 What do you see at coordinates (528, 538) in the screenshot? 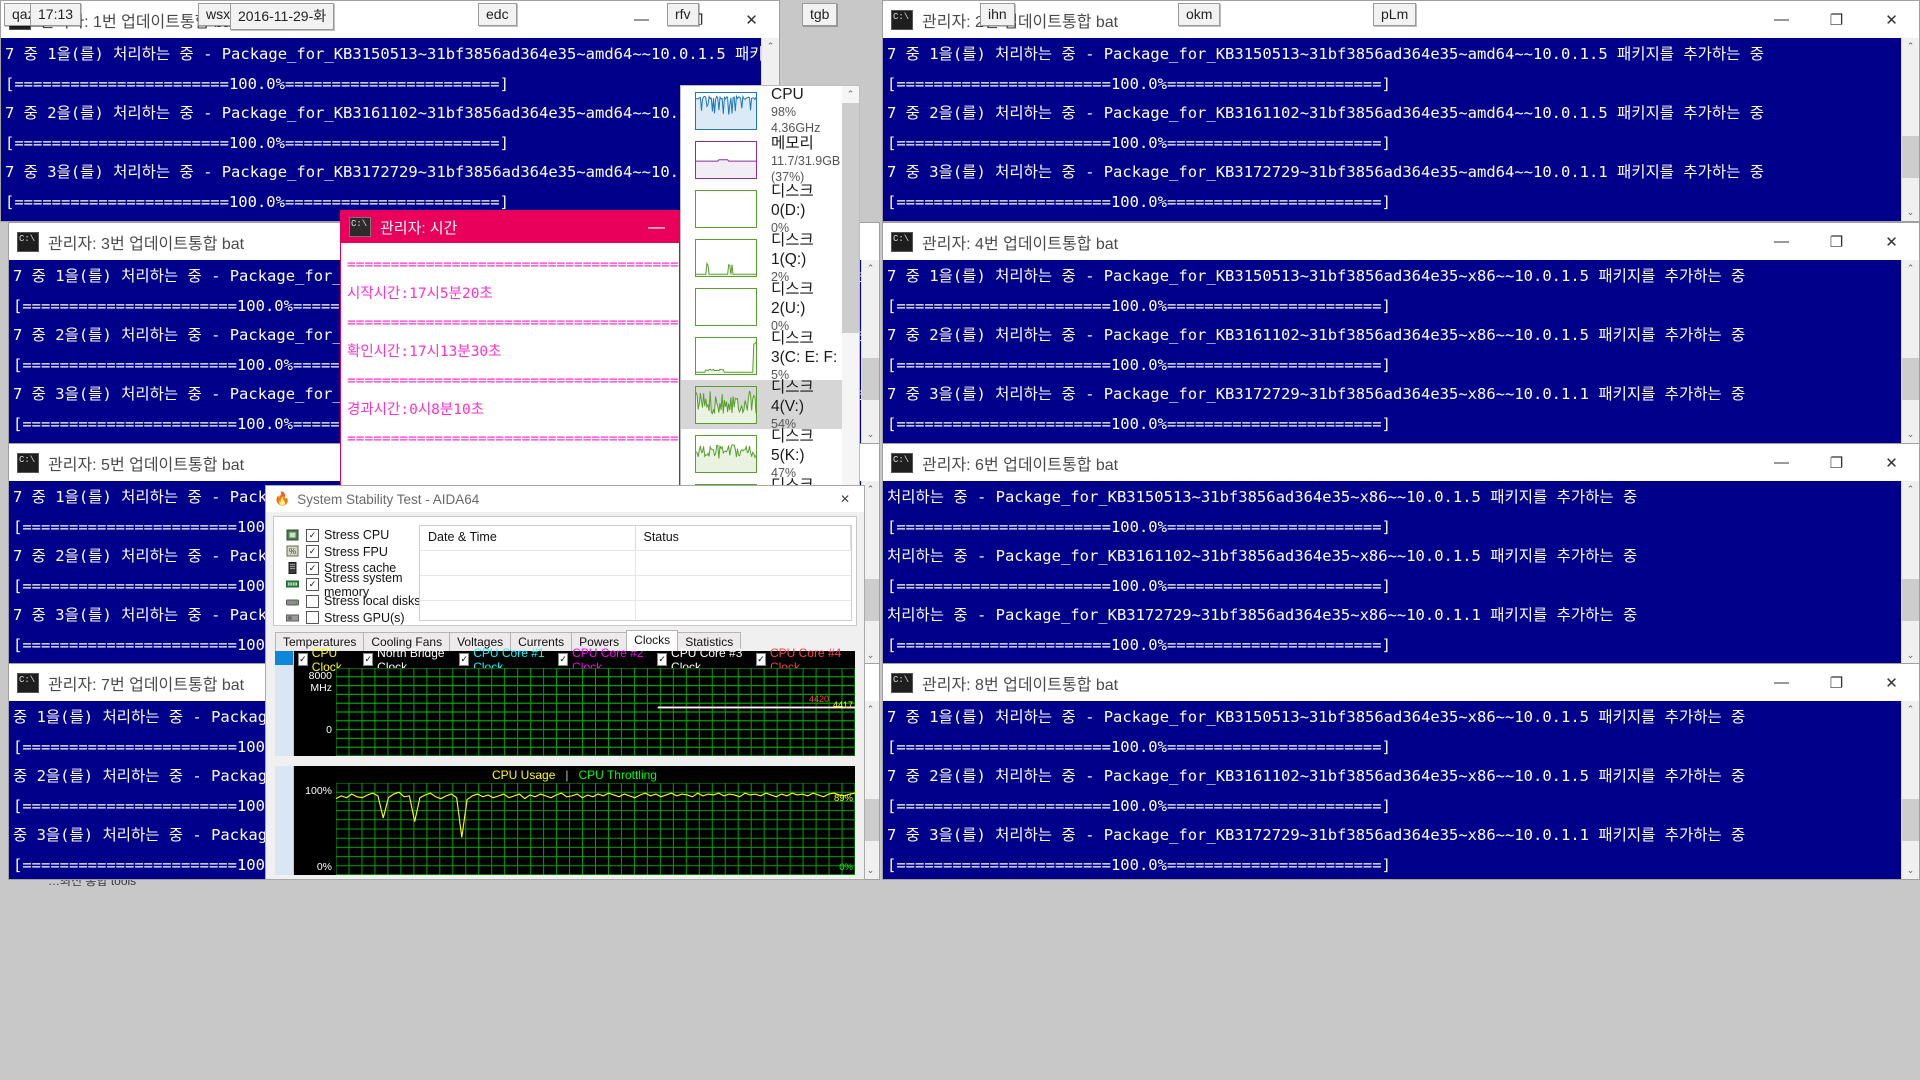
I see `log-column-header: Date & Time` at bounding box center [528, 538].